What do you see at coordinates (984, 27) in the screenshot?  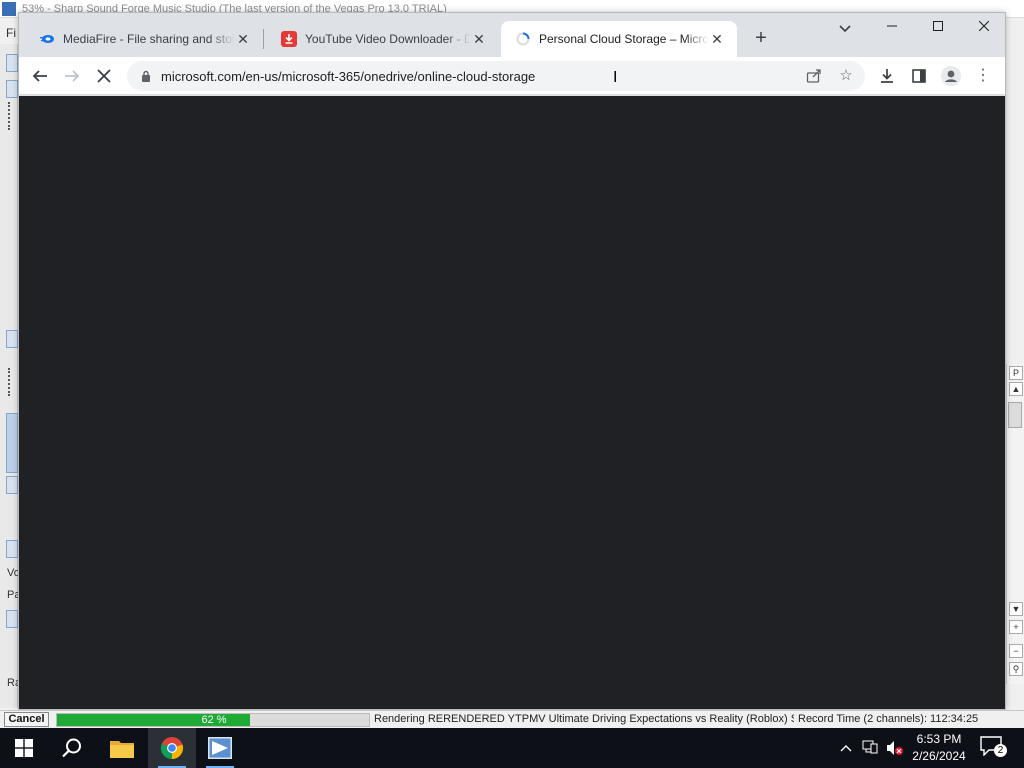 I see `close-window-button` at bounding box center [984, 27].